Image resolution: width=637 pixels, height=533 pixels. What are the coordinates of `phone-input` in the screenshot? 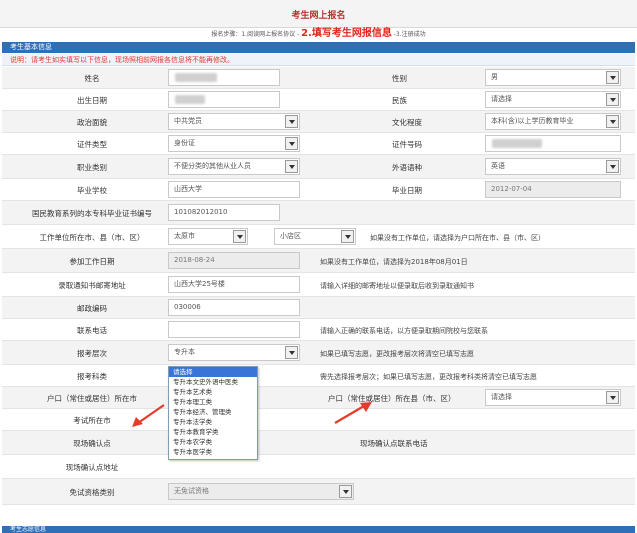 It's located at (234, 329).